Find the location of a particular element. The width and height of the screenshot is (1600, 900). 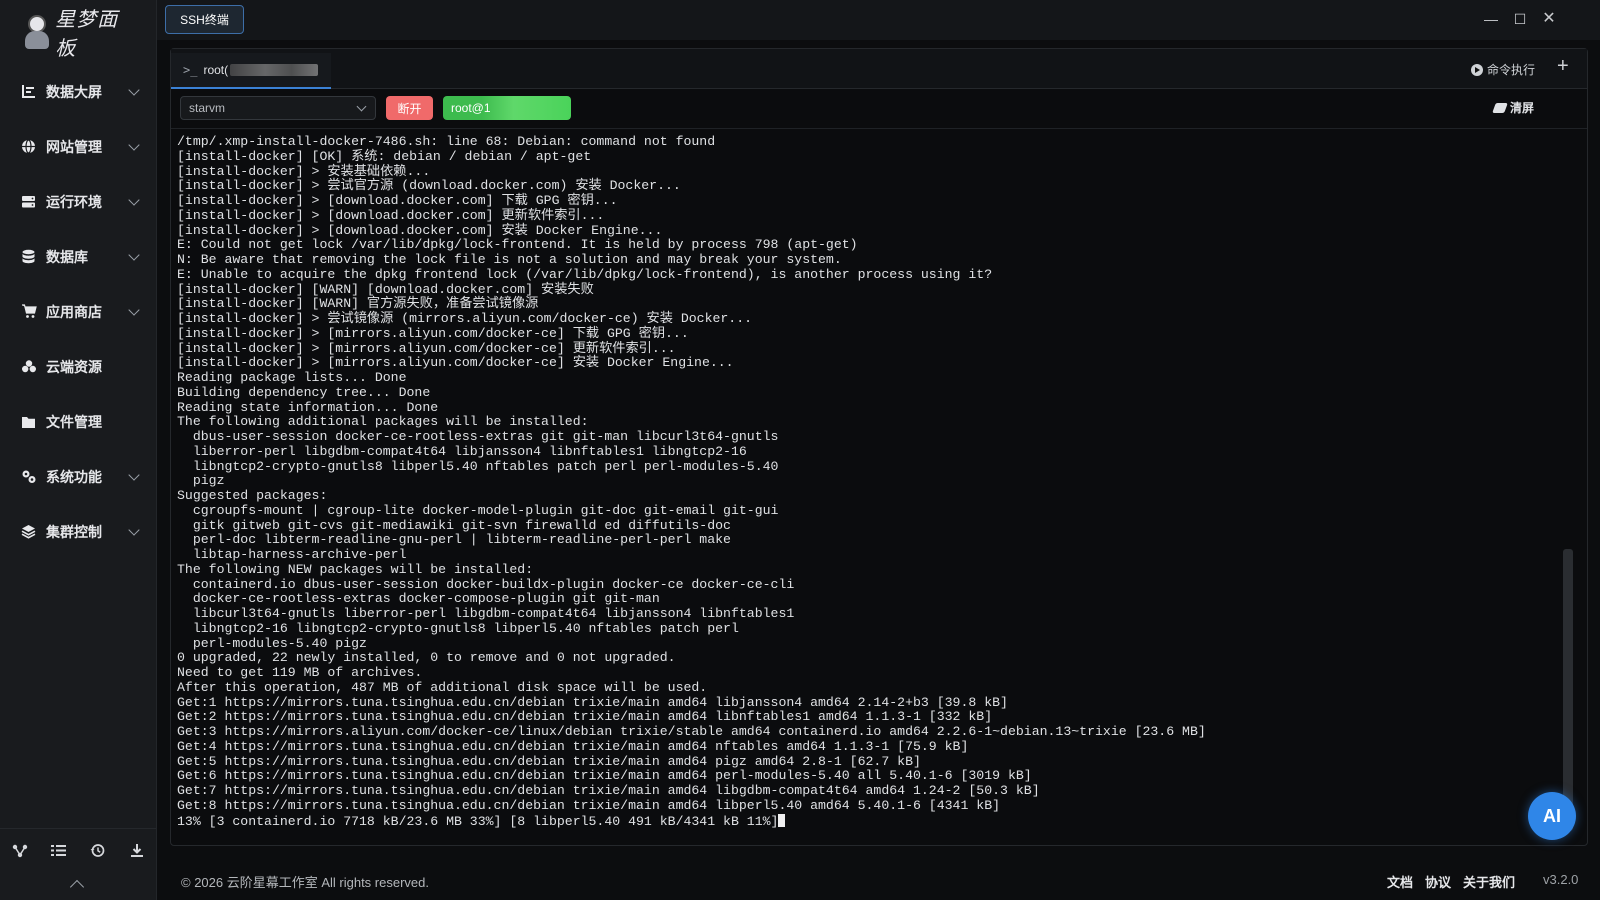

terminal-line: Need to get 119 MB of archives. is located at coordinates (300, 672).